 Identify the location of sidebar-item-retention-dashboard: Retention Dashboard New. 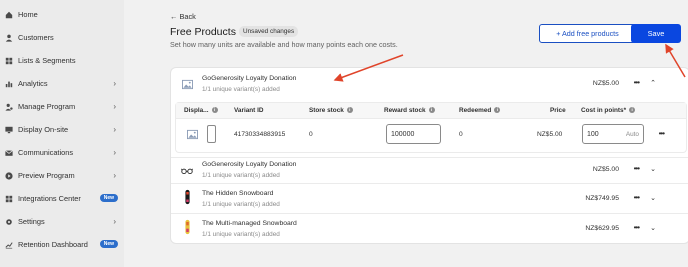
(62, 244).